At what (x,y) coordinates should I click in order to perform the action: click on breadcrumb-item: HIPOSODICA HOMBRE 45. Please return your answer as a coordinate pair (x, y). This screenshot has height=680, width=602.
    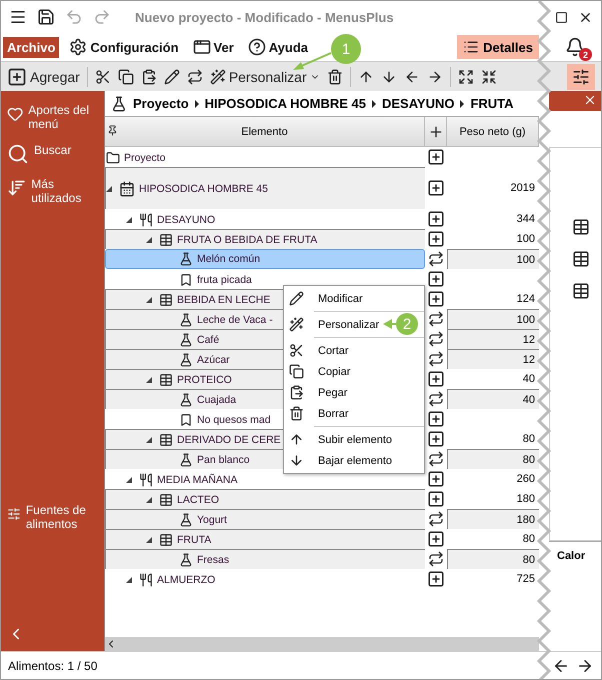
    Looking at the image, I should click on (285, 103).